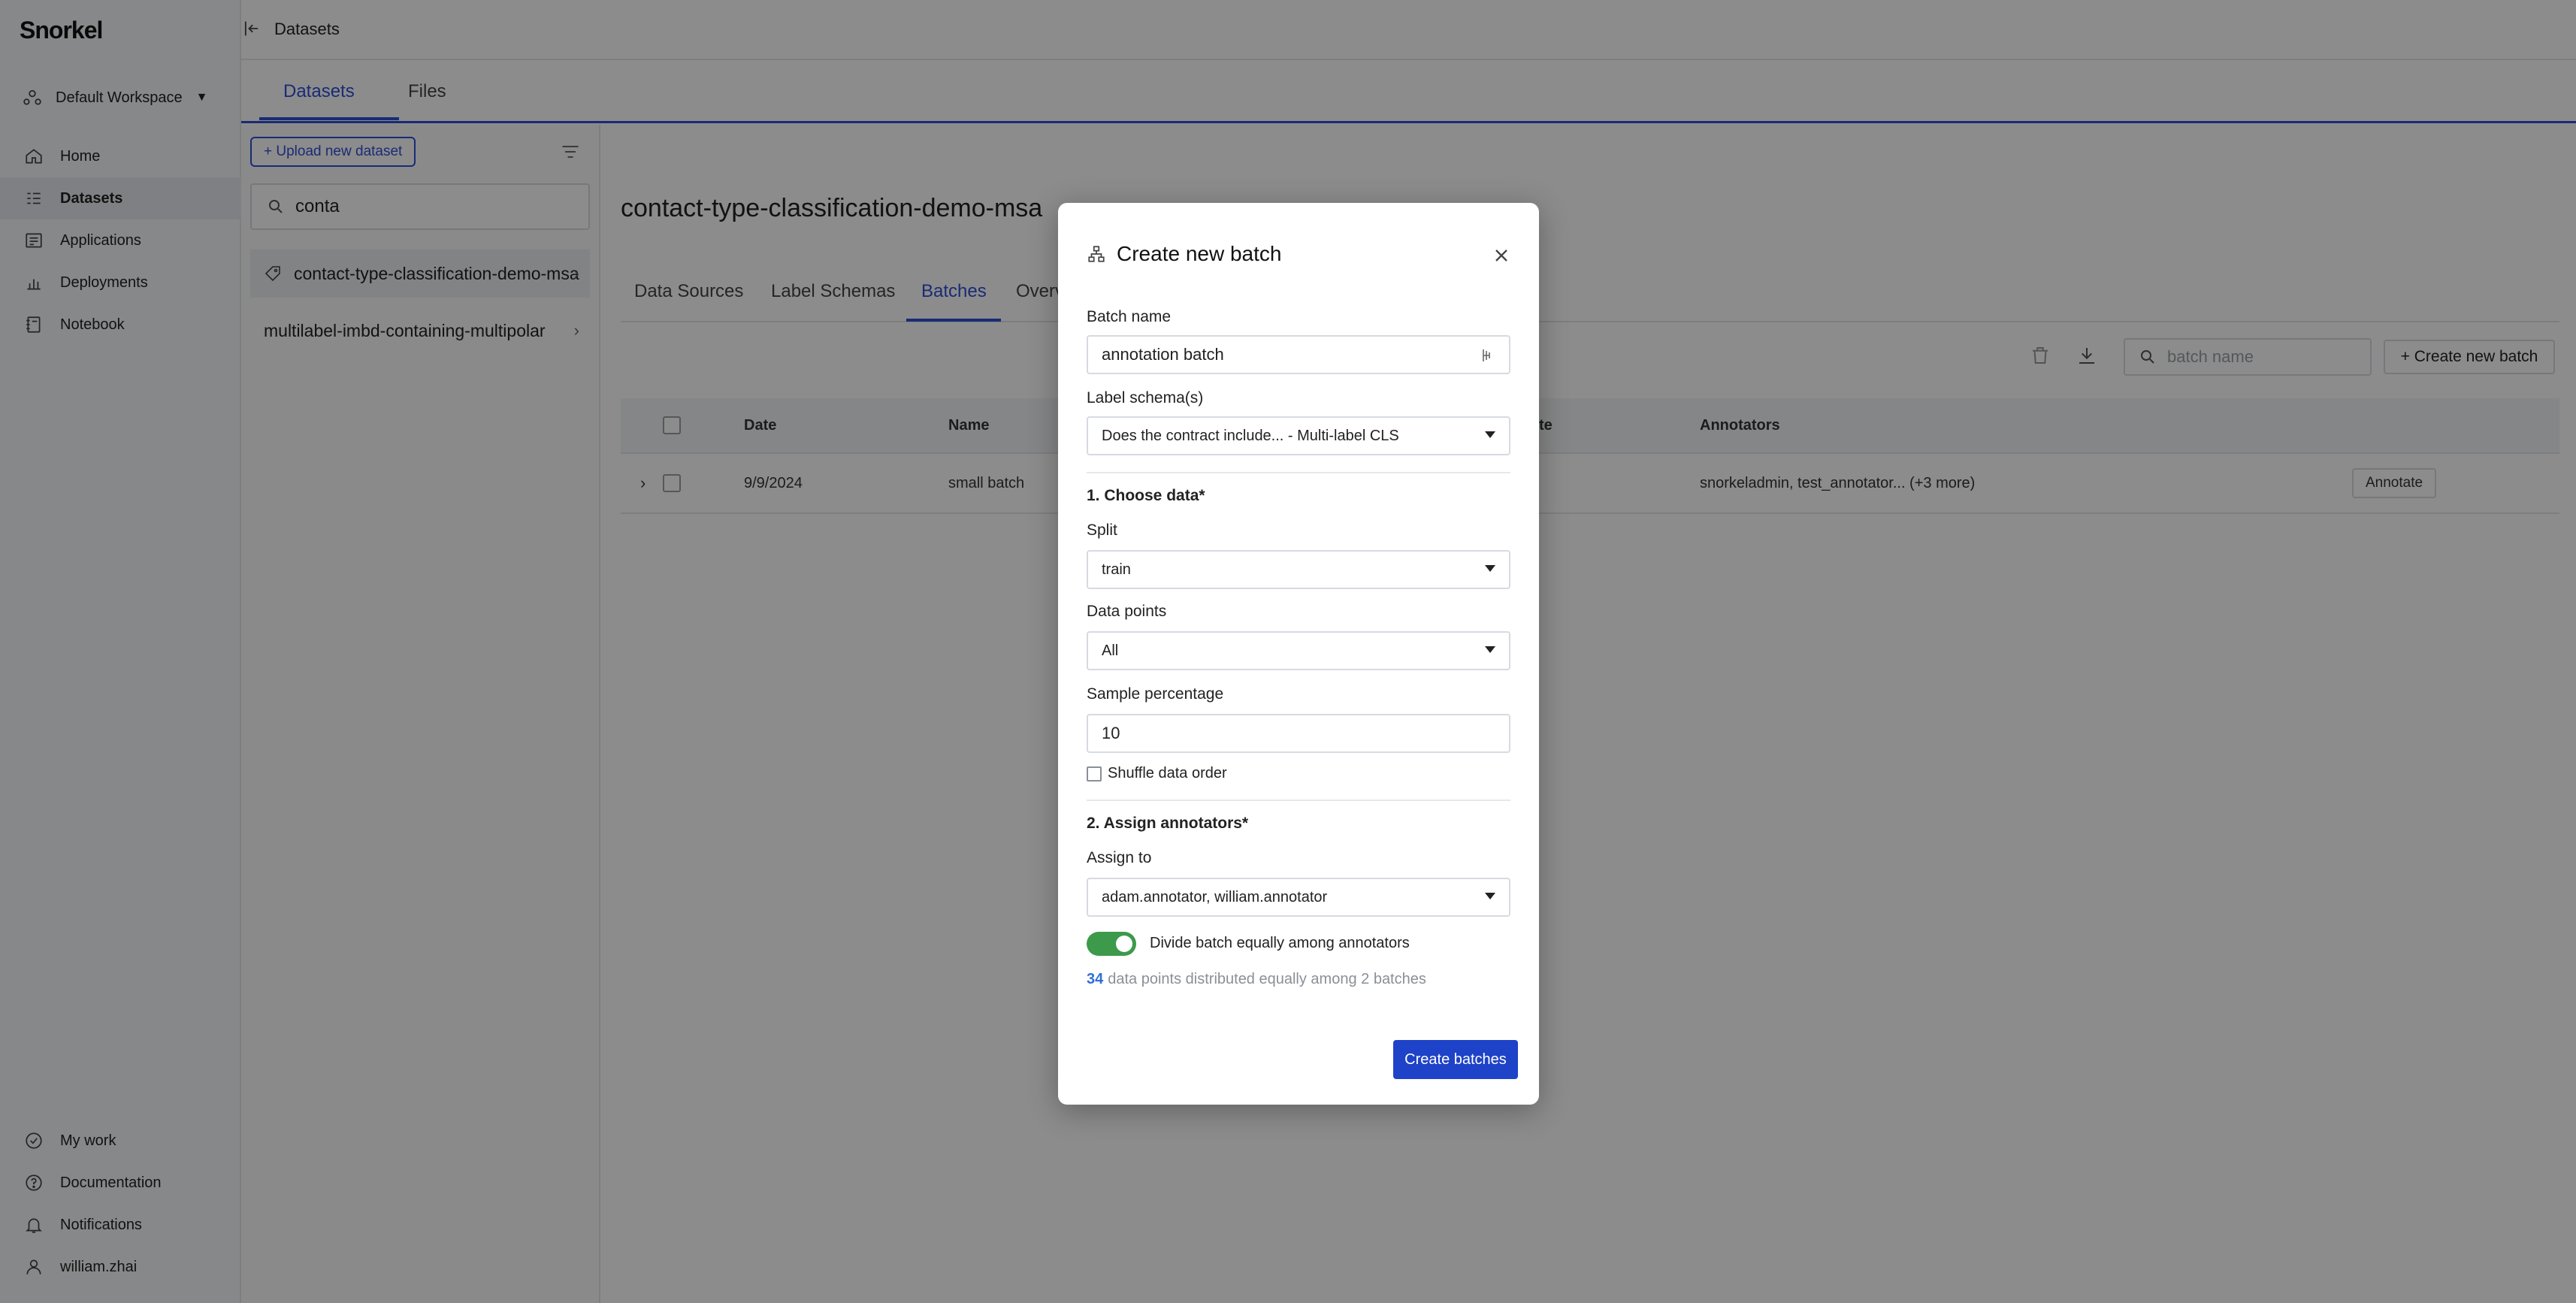 This screenshot has width=2576, height=1303. What do you see at coordinates (1146, 496) in the screenshot?
I see `section-choose-data: 1. Choose data*` at bounding box center [1146, 496].